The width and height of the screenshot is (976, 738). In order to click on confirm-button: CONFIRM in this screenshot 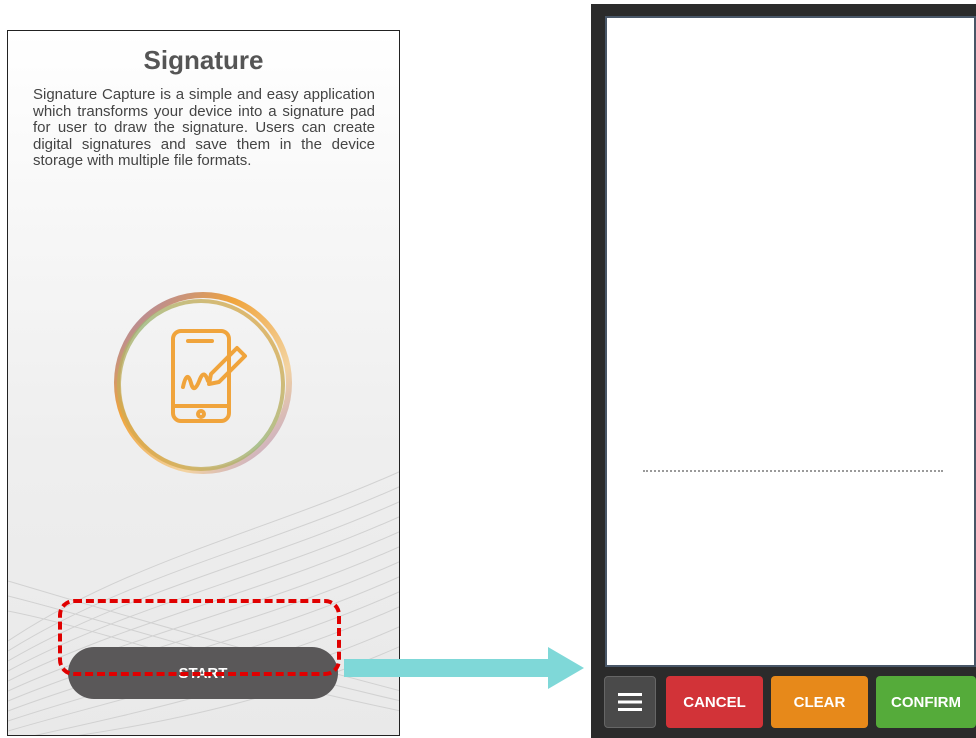, I will do `click(926, 702)`.